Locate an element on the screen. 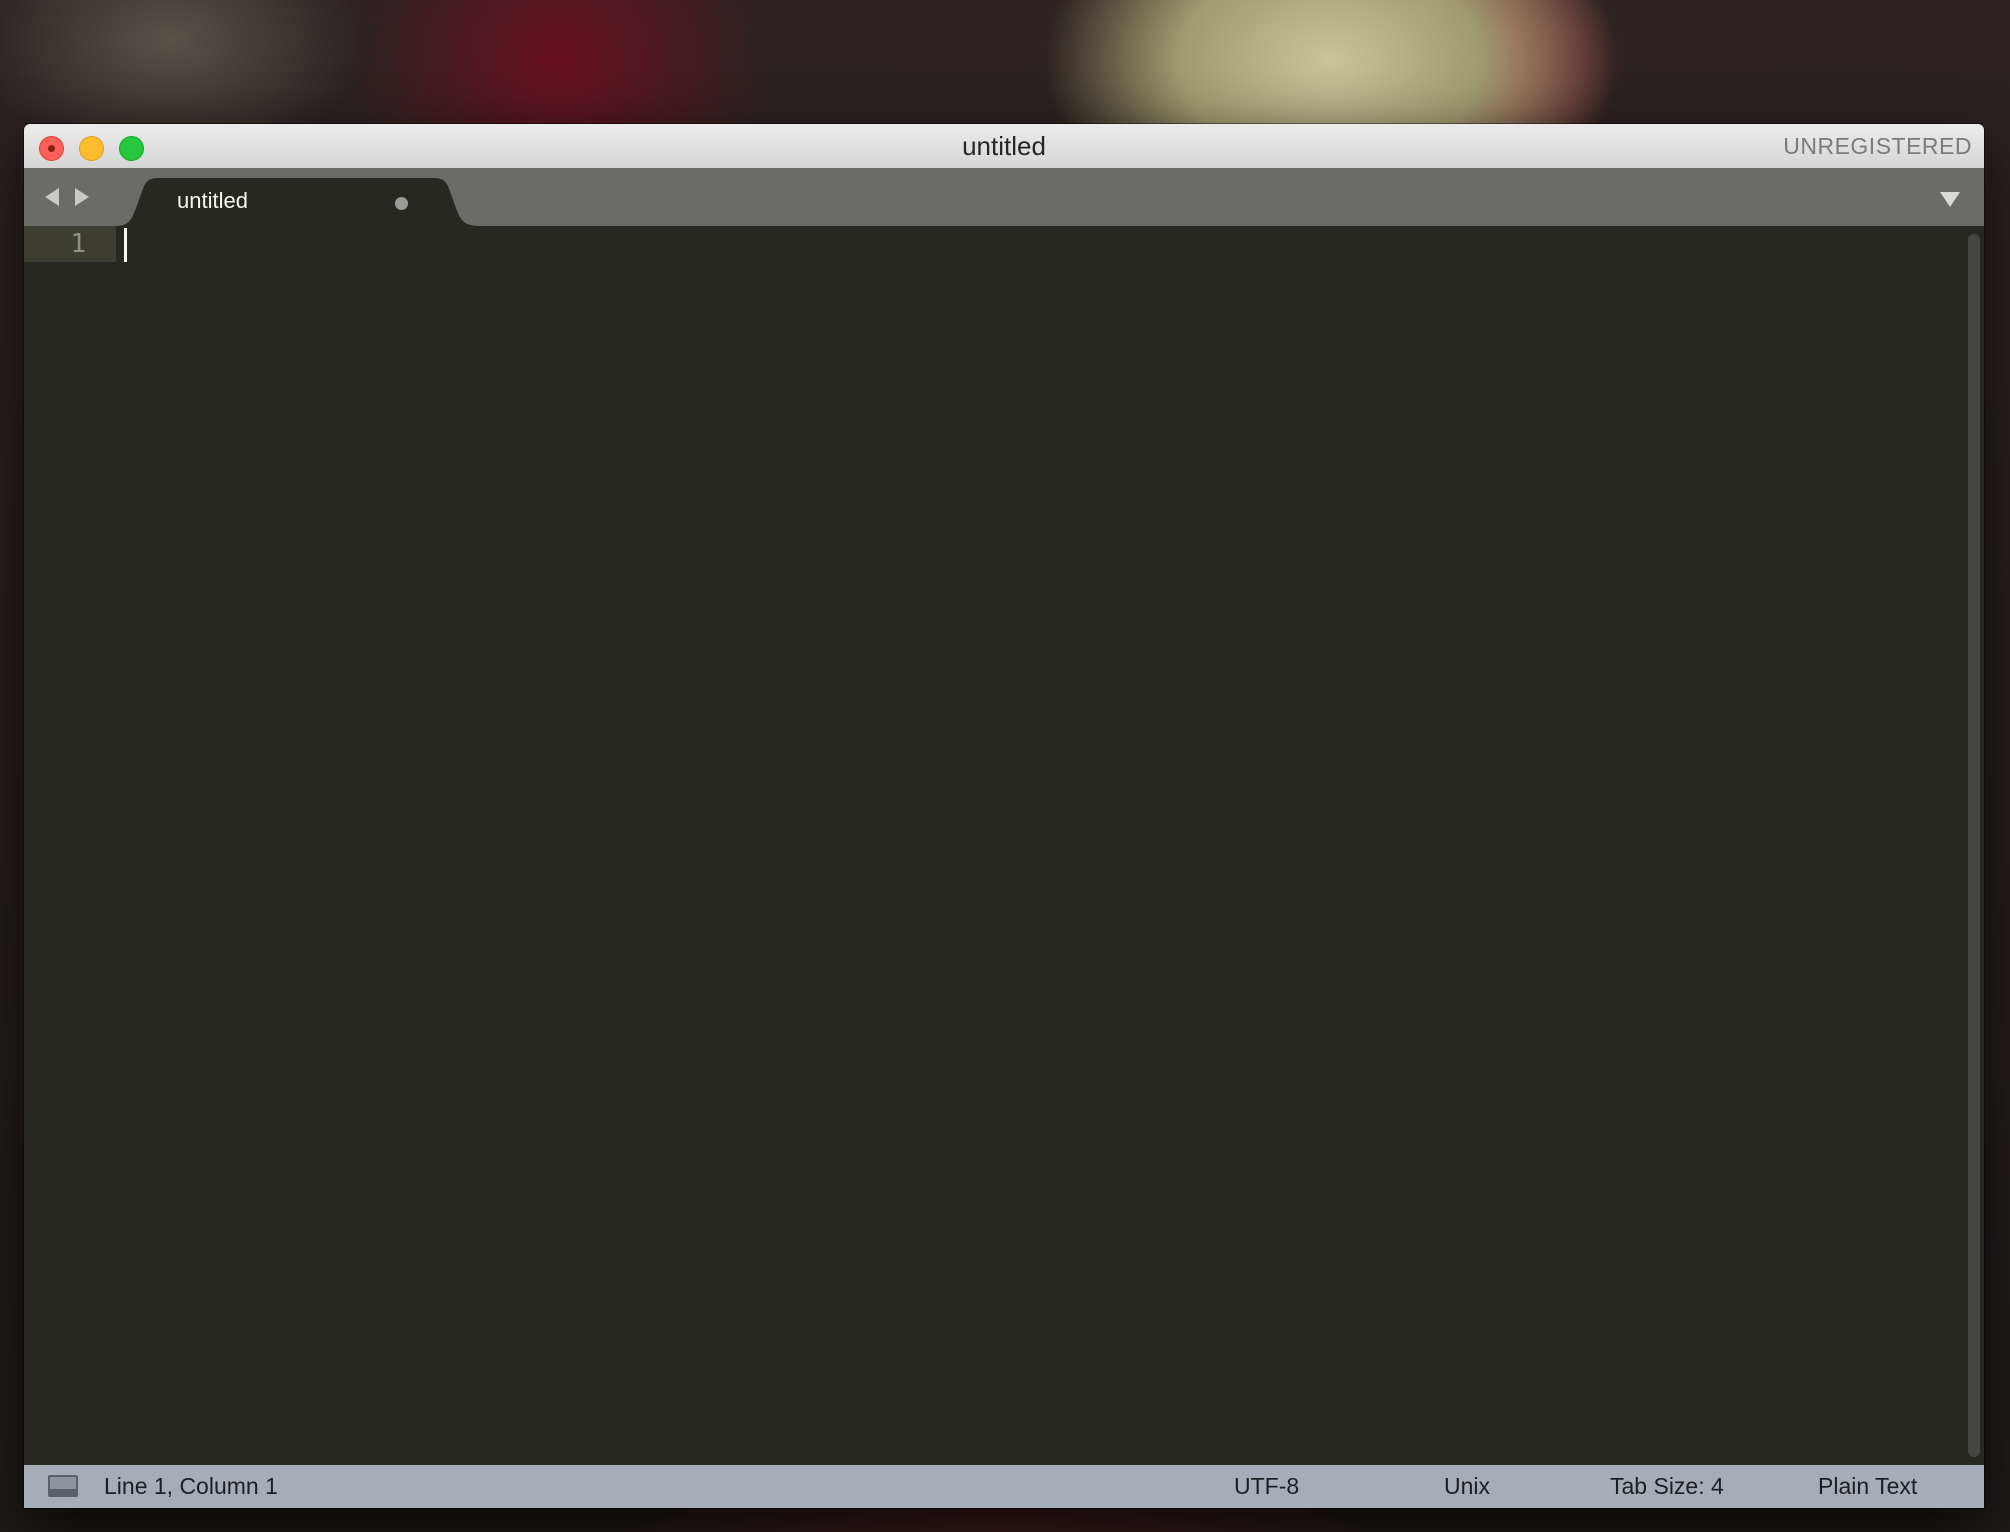 The height and width of the screenshot is (1532, 2010). chevron-left-icon is located at coordinates (52, 197).